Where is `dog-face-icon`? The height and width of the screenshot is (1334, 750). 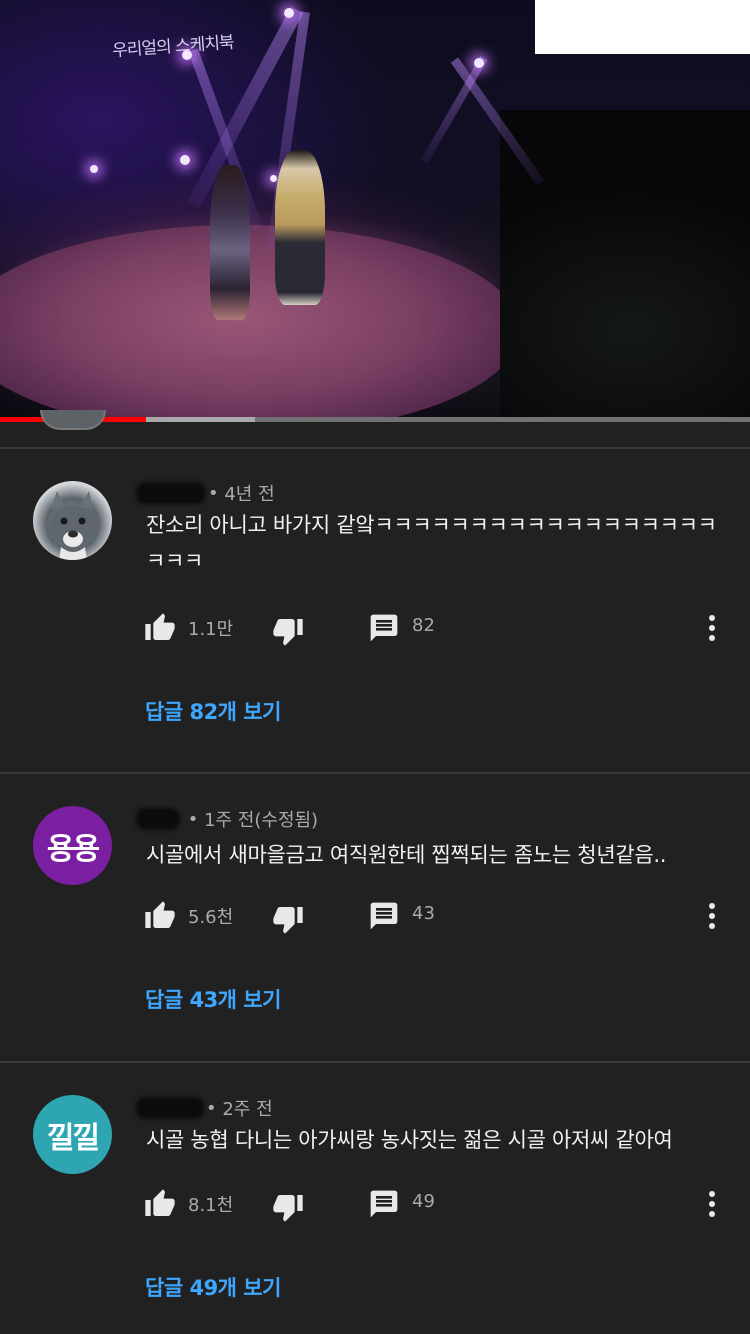 dog-face-icon is located at coordinates (73, 525).